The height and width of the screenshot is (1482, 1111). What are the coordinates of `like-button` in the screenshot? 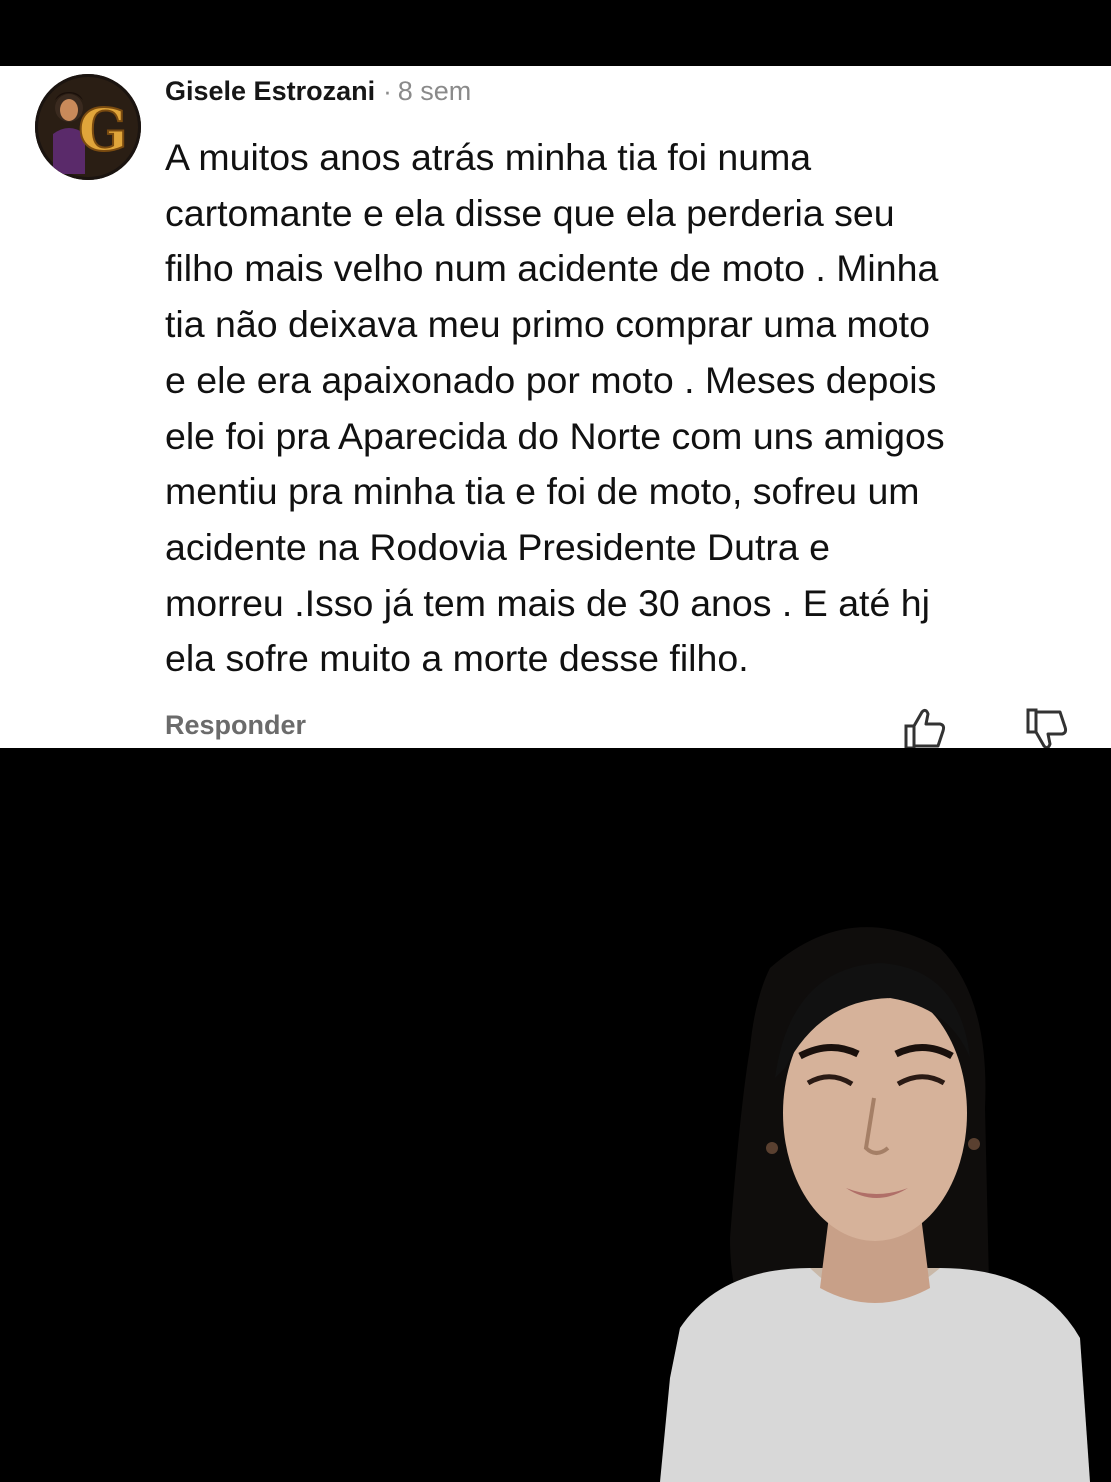 It's located at (924, 727).